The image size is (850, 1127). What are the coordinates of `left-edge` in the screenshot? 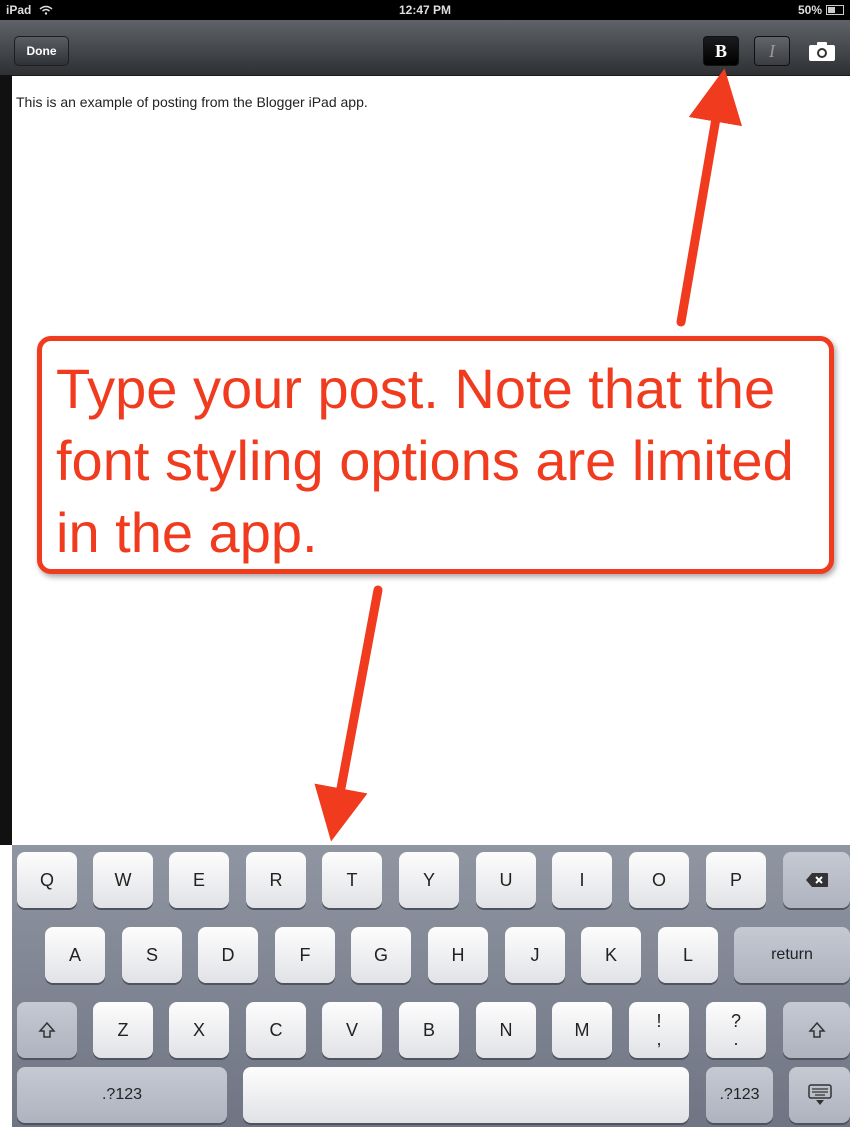 It's located at (6, 460).